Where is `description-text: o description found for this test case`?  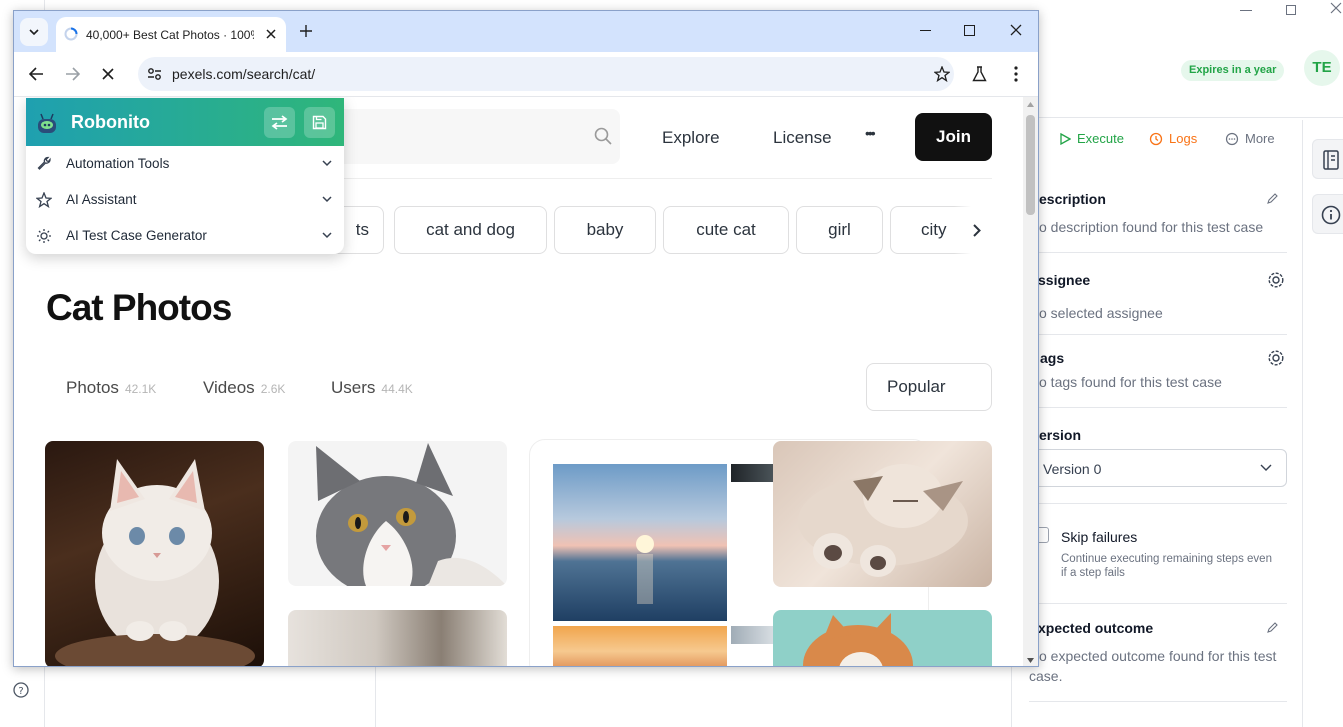
description-text: o description found for this test case is located at coordinates (1151, 227).